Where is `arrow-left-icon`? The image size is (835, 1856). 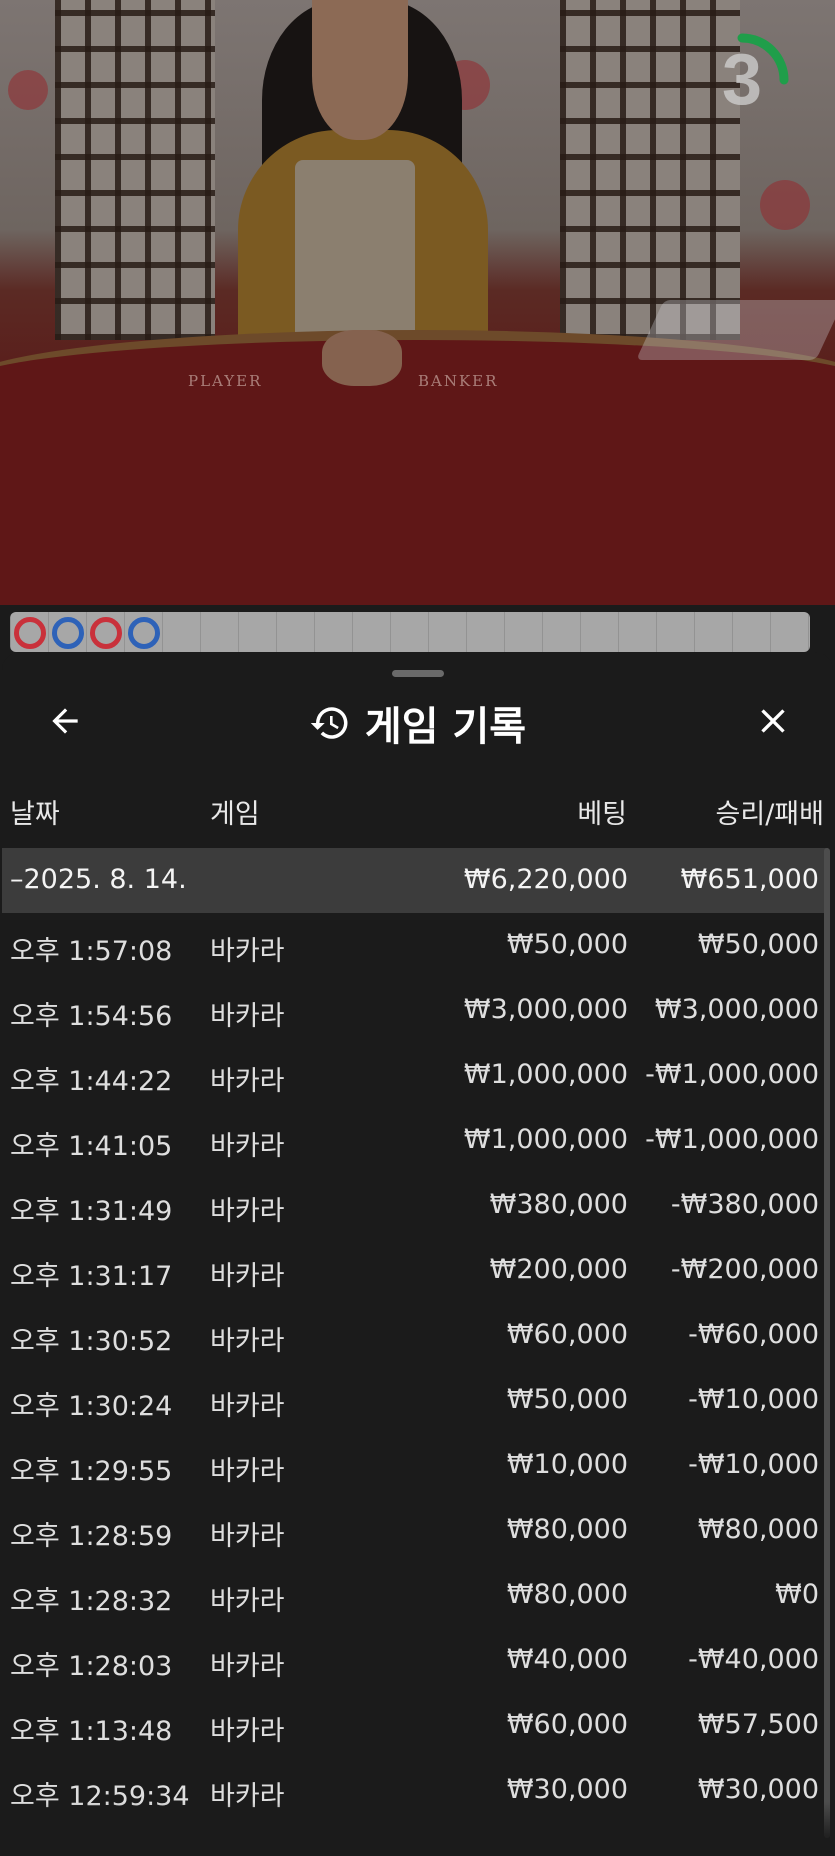 arrow-left-icon is located at coordinates (65, 721).